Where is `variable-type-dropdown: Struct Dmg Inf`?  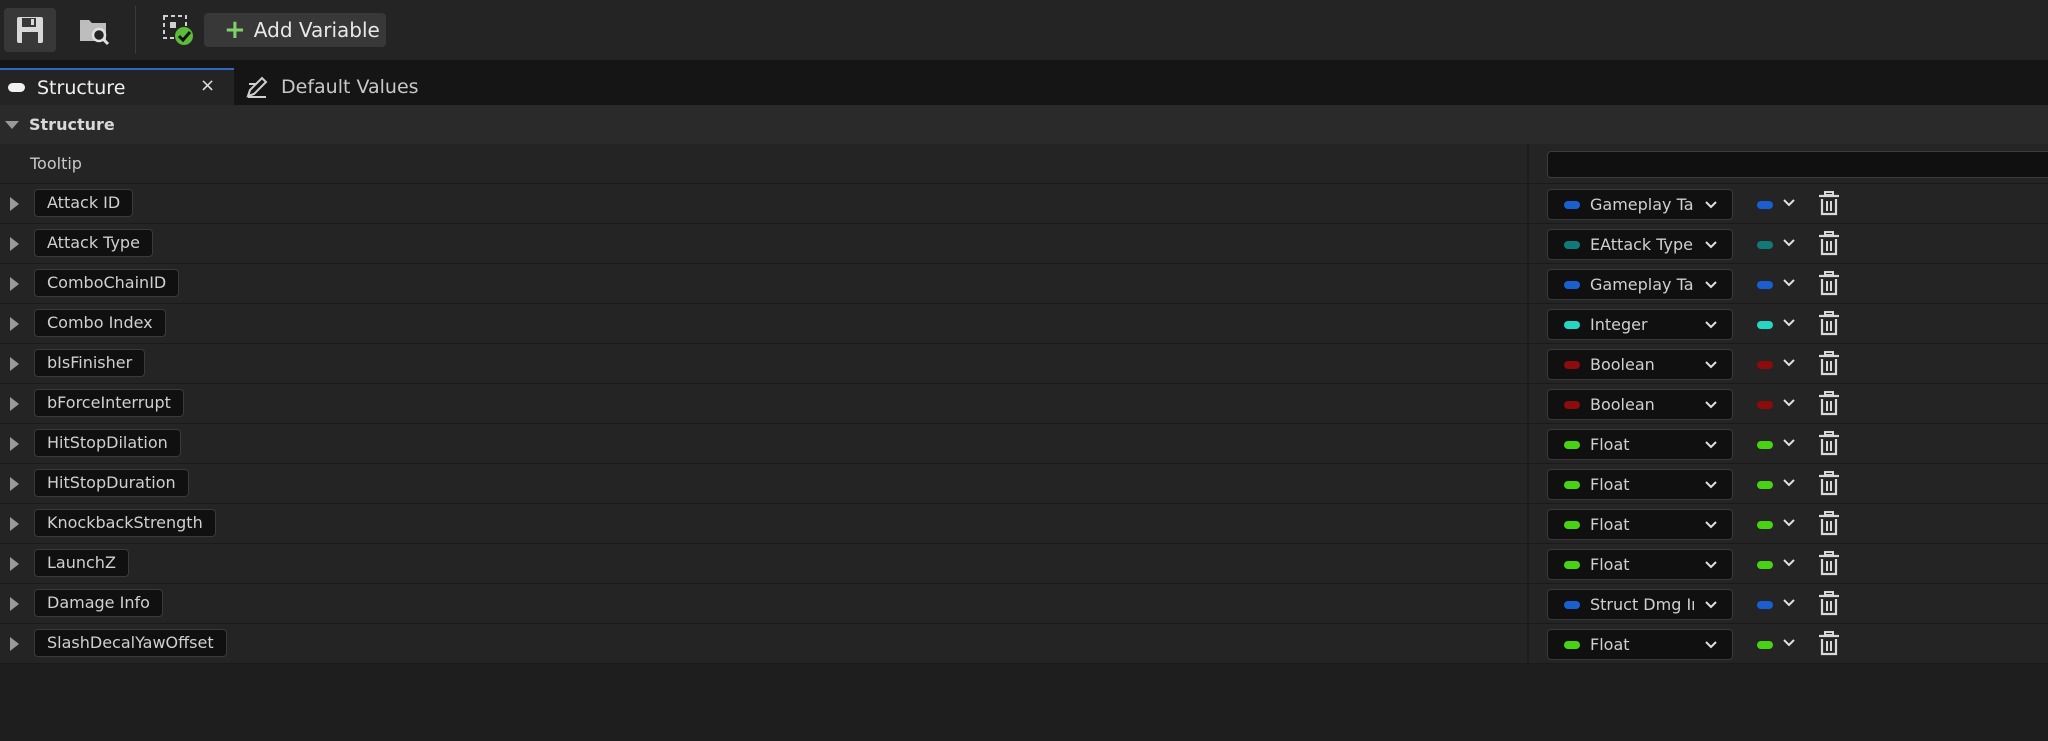
variable-type-dropdown: Struct Dmg Inf is located at coordinates (1640, 604).